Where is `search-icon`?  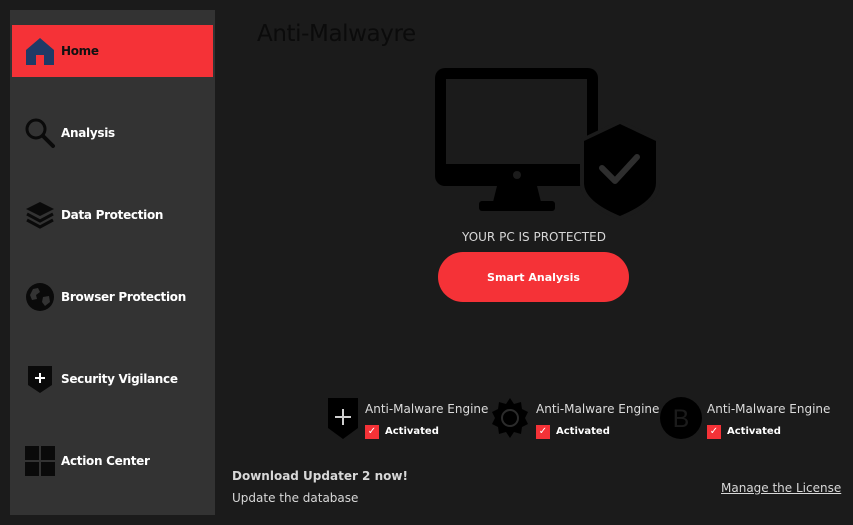
search-icon is located at coordinates (40, 133).